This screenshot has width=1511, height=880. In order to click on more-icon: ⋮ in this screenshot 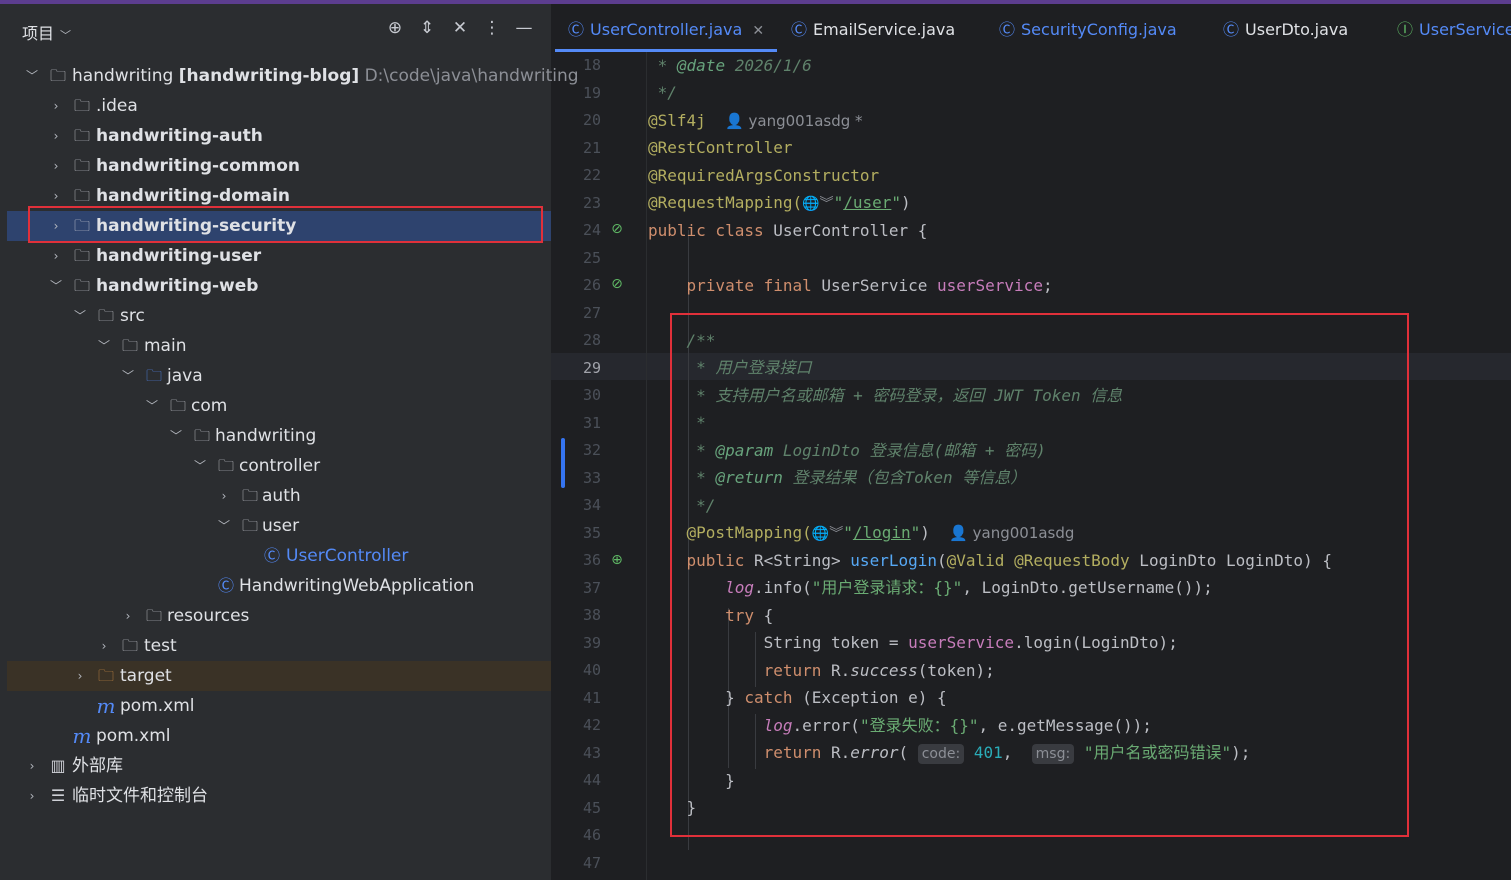, I will do `click(492, 28)`.